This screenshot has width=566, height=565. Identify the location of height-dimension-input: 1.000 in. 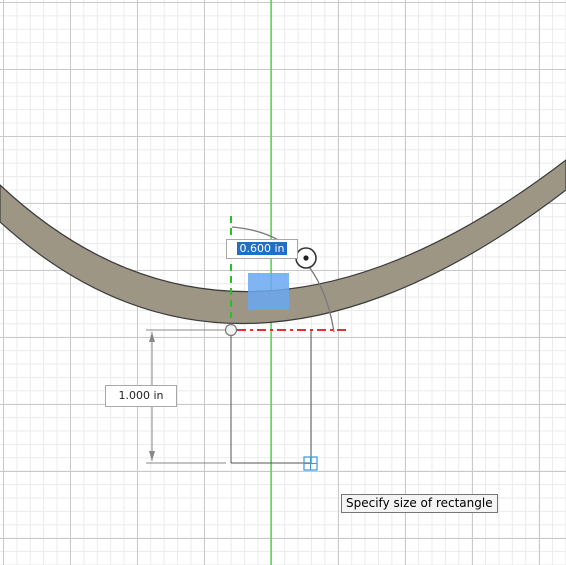
(141, 396).